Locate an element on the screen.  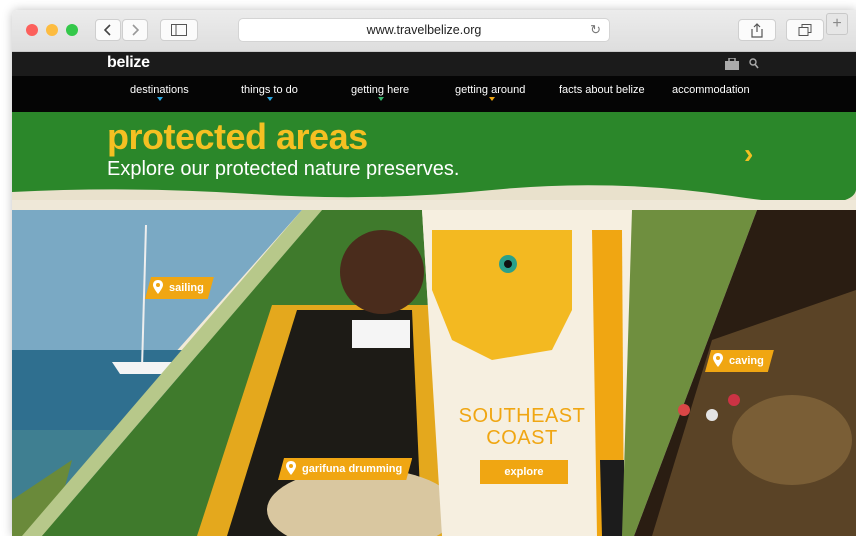
southeast-coast-title: SOUTHEAST COAST is located at coordinates (522, 427).